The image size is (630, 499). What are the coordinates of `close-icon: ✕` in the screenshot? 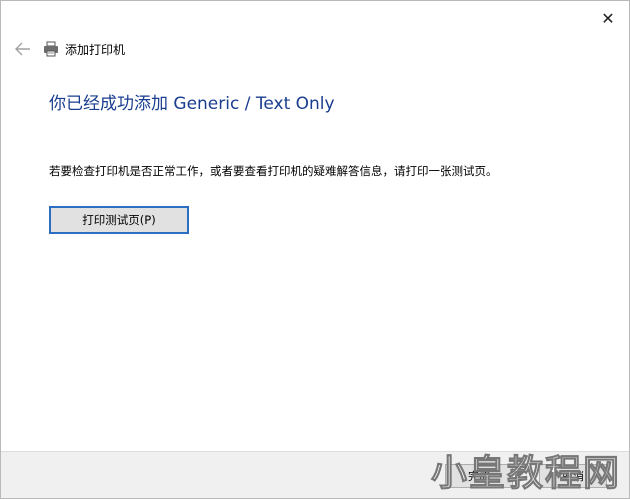 It's located at (608, 18).